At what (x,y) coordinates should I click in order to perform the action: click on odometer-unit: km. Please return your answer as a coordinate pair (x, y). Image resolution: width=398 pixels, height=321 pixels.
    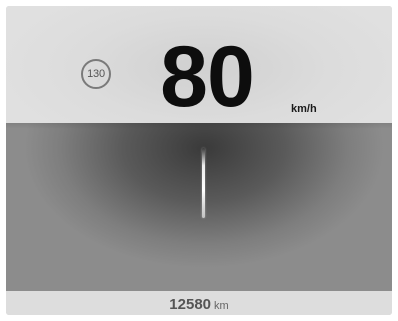
    Looking at the image, I should click on (221, 306).